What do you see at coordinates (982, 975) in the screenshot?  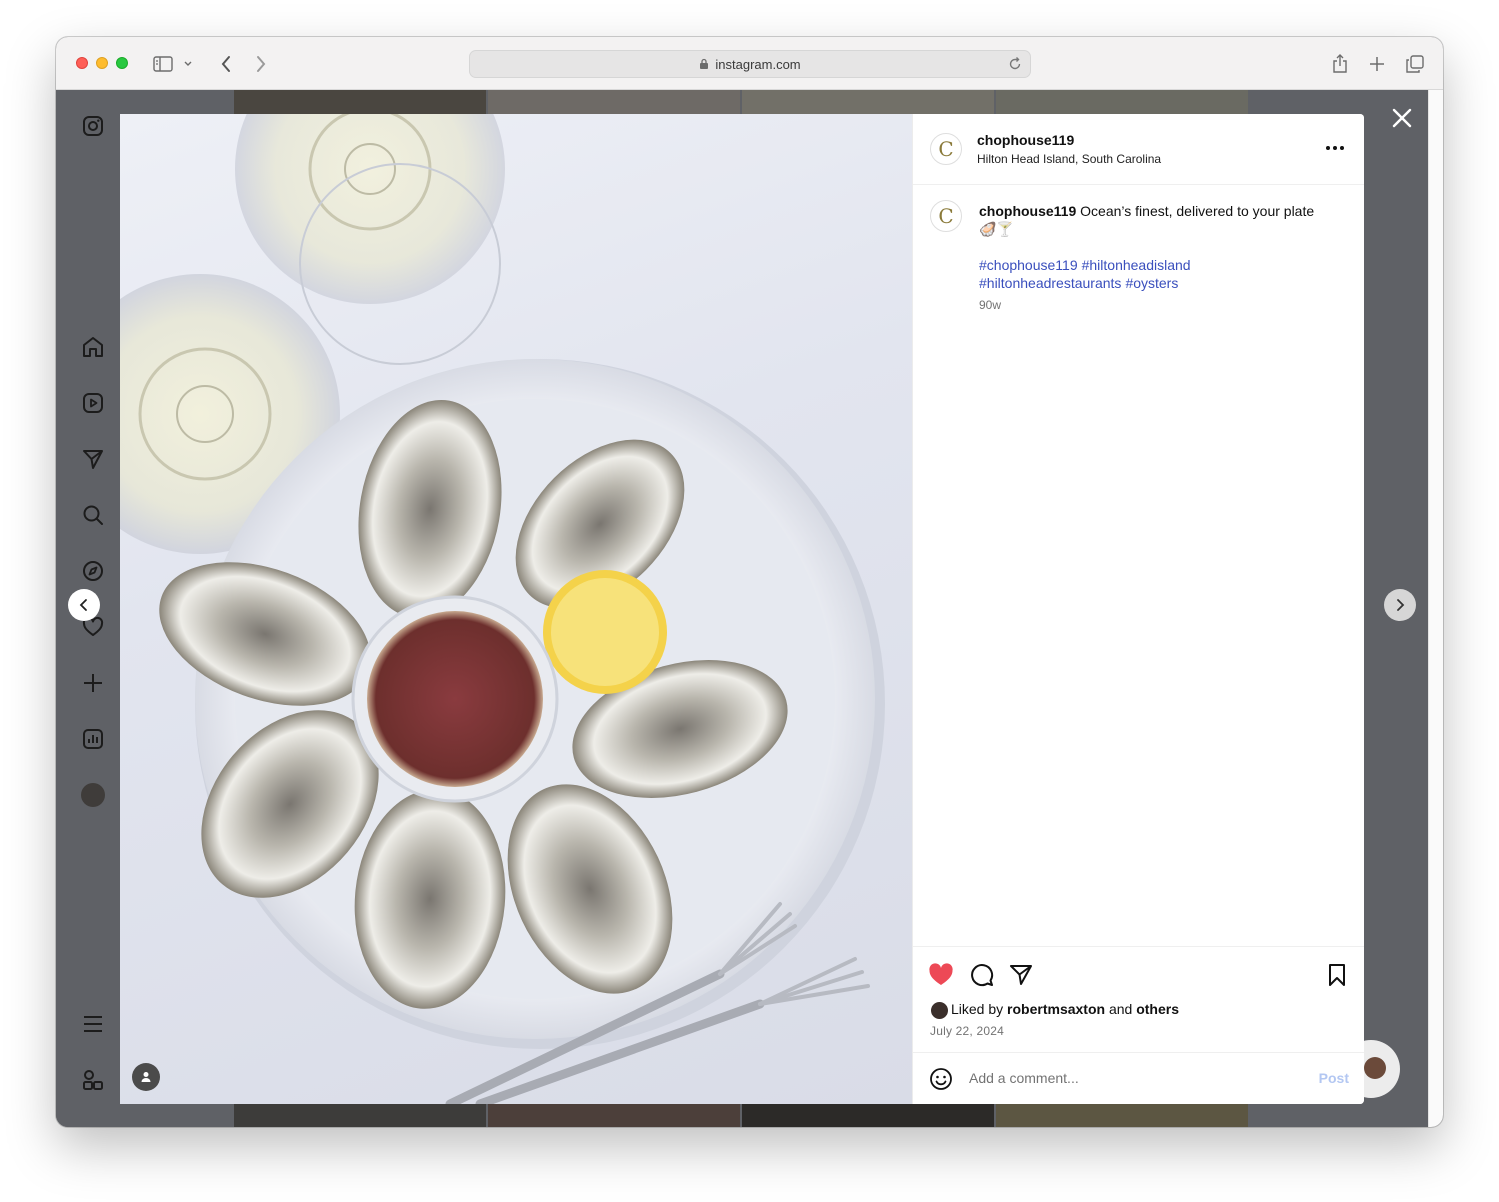 I see `comment-icon` at bounding box center [982, 975].